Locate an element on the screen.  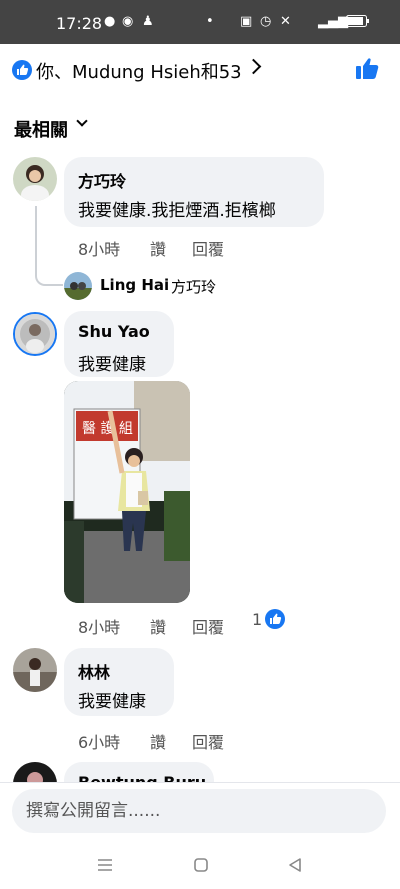
person-icon: ♟ is located at coordinates (148, 21).